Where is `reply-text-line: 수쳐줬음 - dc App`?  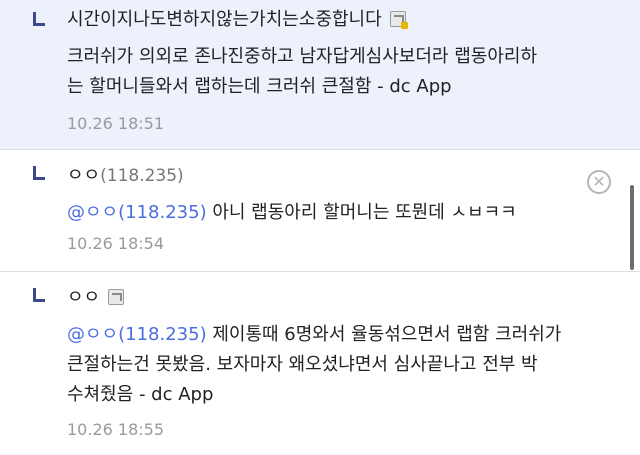
reply-text-line: 수쳐줬음 - dc App is located at coordinates (140, 394).